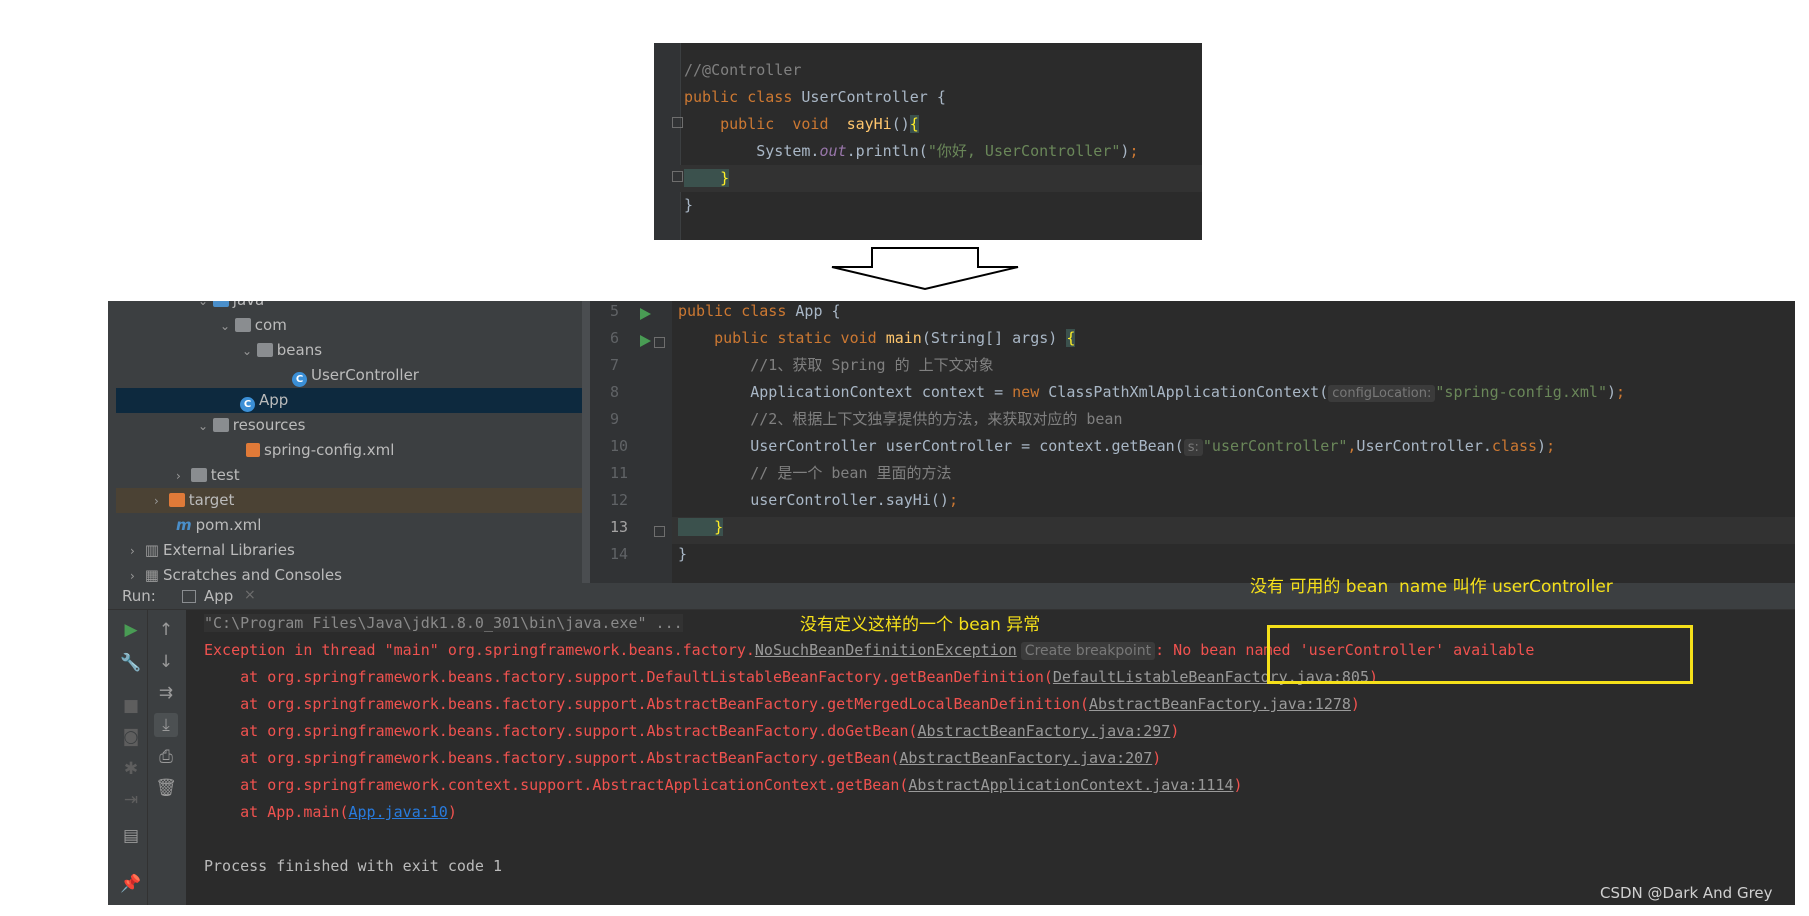  What do you see at coordinates (349, 325) in the screenshot?
I see `tree-item-com: ⌄ com` at bounding box center [349, 325].